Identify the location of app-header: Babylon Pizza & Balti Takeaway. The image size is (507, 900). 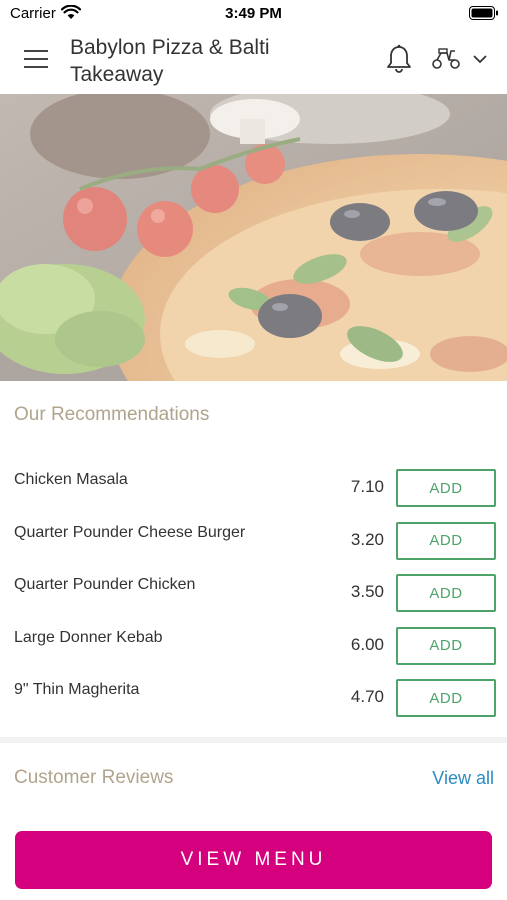
(253, 60).